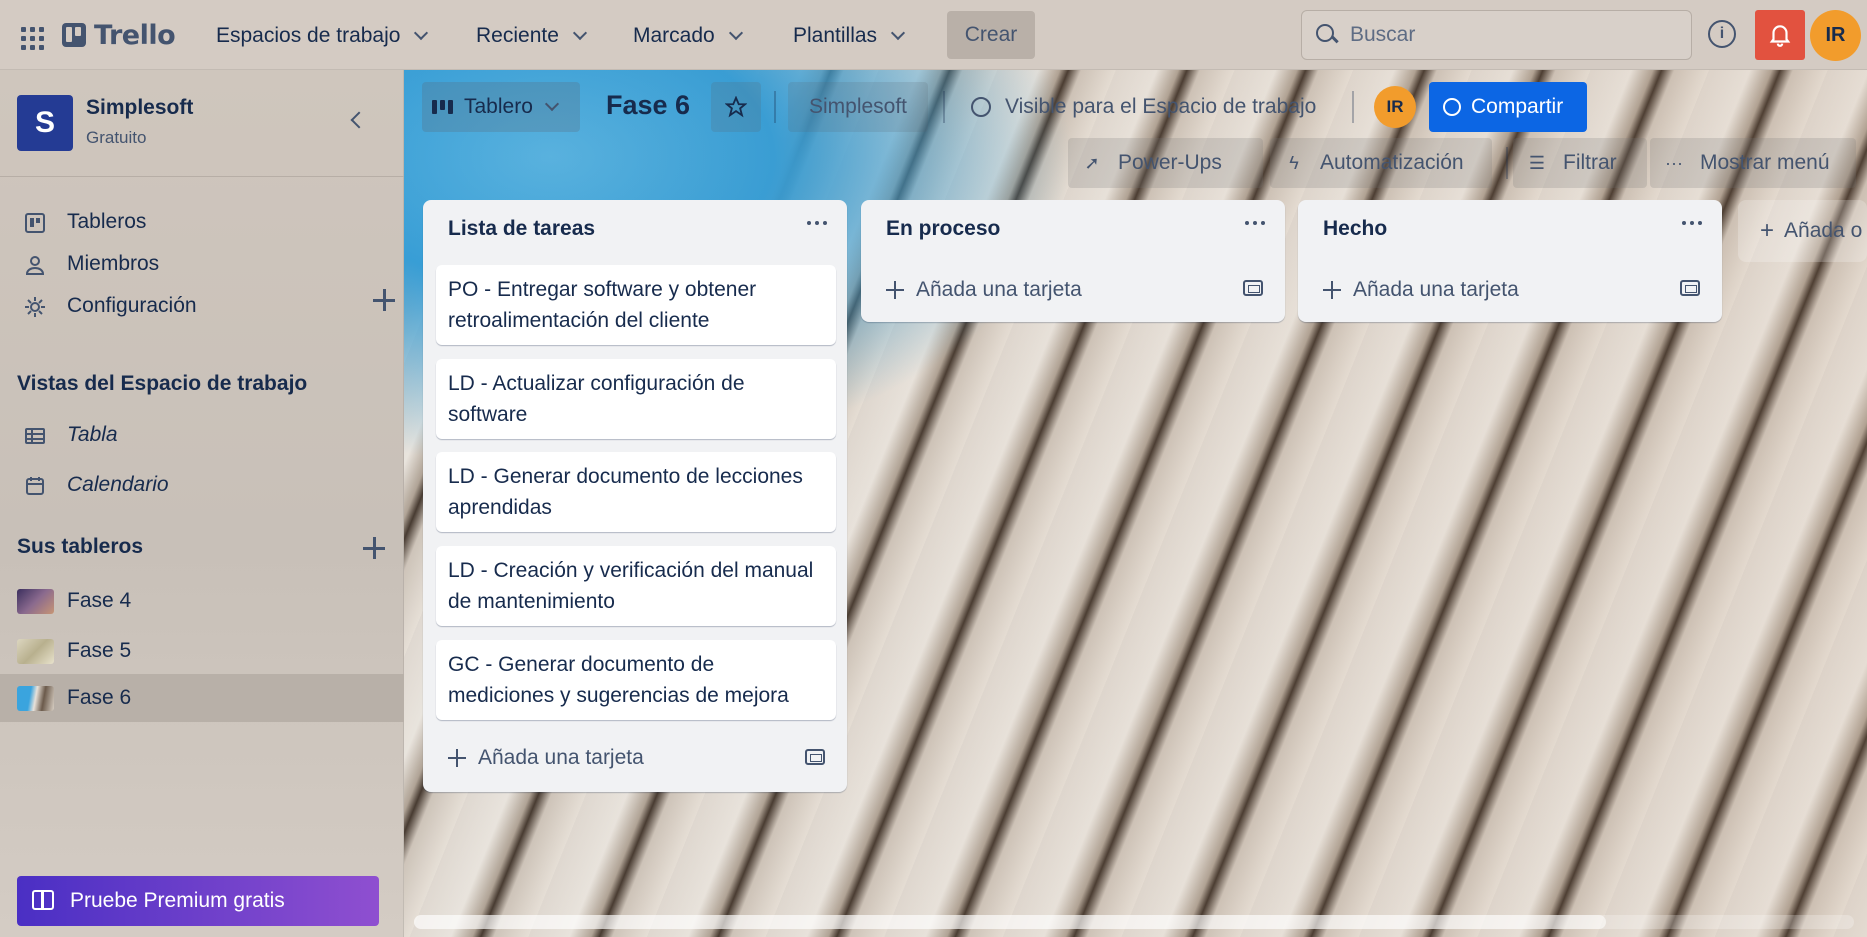 Image resolution: width=1867 pixels, height=937 pixels. What do you see at coordinates (1073, 261) in the screenshot?
I see `list-in-progress: En proceso Añada una tarjeta` at bounding box center [1073, 261].